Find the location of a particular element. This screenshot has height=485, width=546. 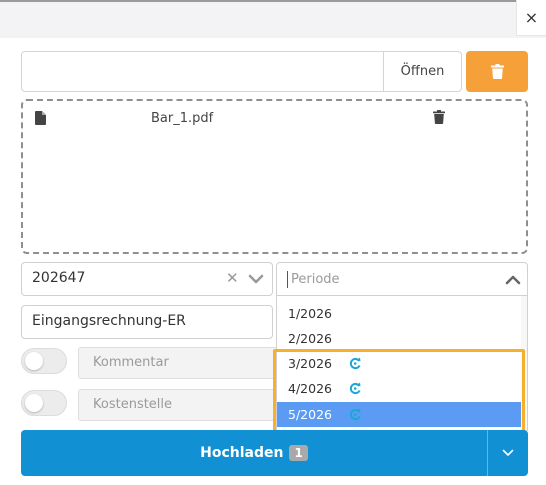

period-option-label: 1/2026 is located at coordinates (310, 313).